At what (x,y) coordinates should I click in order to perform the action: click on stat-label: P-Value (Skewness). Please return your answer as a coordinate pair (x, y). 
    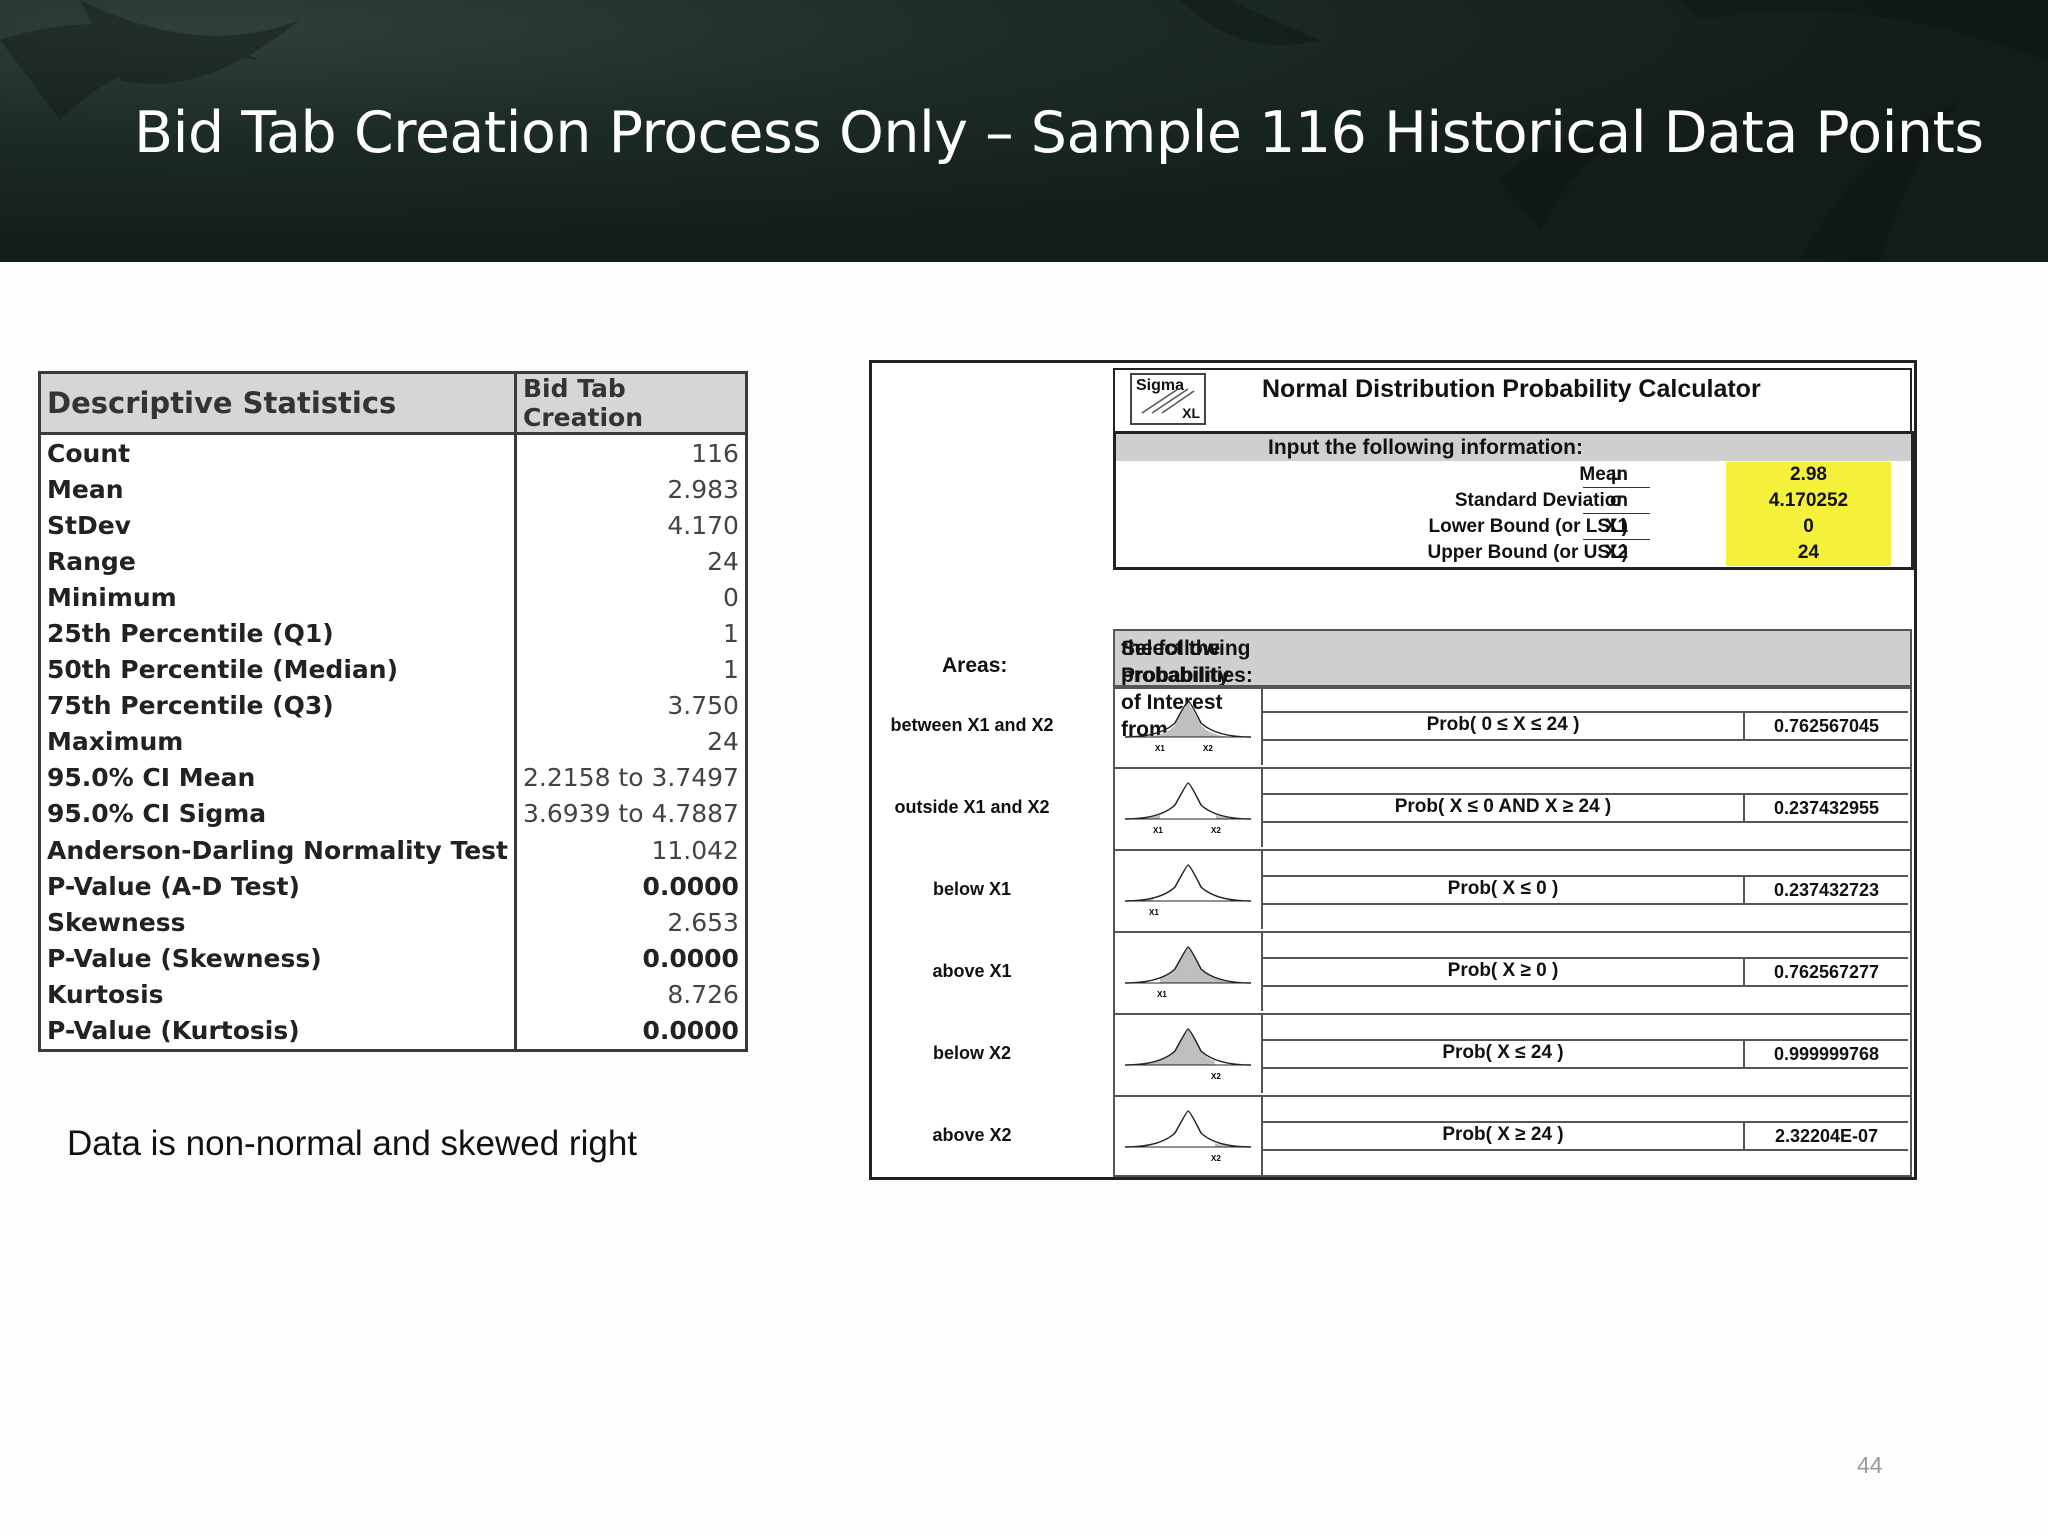
    Looking at the image, I should click on (277, 958).